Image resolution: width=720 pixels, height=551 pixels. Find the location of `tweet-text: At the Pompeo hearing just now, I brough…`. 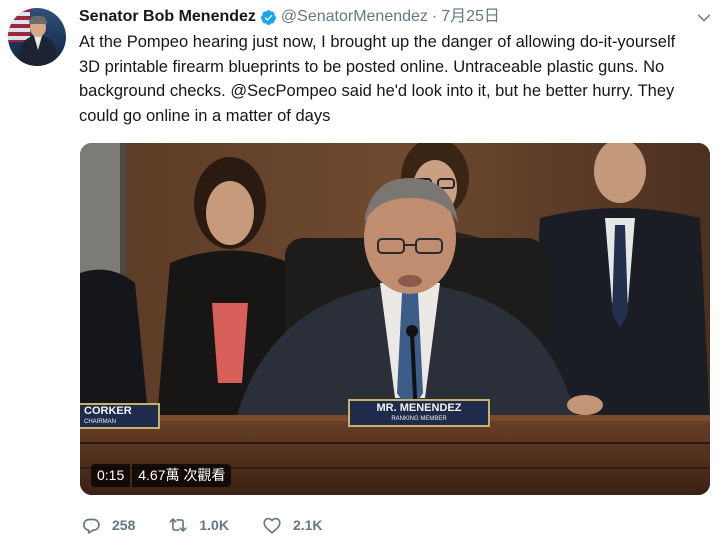

tweet-text: At the Pompeo hearing just now, I brough… is located at coordinates (377, 79).